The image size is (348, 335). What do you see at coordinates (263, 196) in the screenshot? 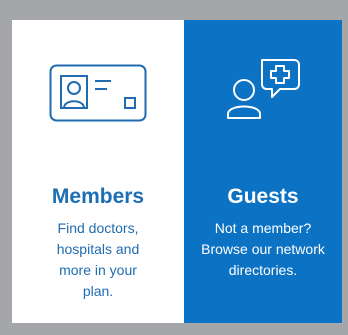
I see `guests-title: Guests` at bounding box center [263, 196].